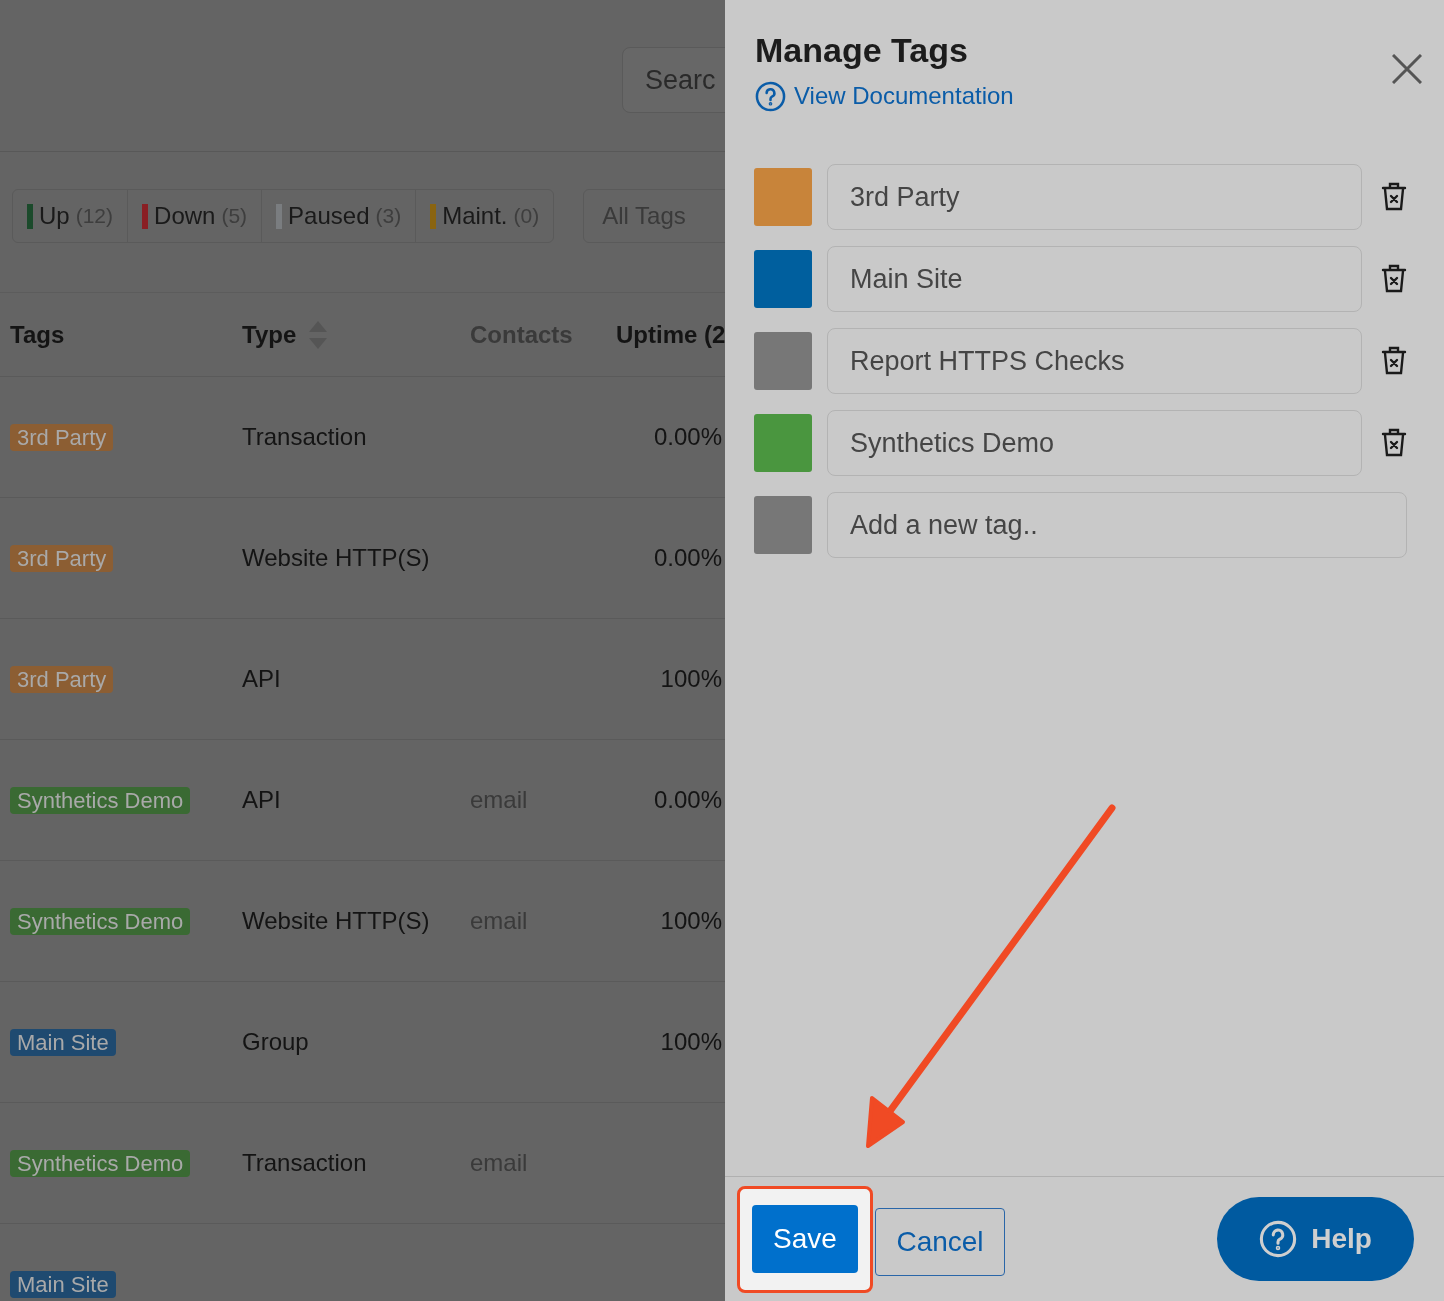 Image resolution: width=1444 pixels, height=1301 pixels. I want to click on status-label: Paused, so click(329, 216).